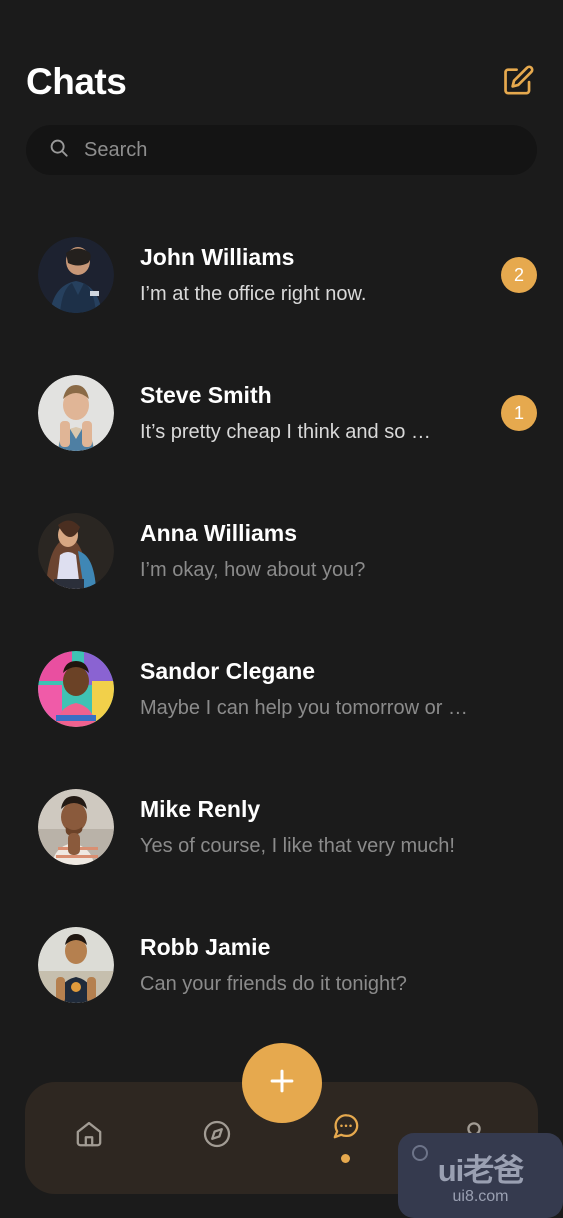 The image size is (563, 1218). I want to click on contact-name: Mike Renly, so click(200, 809).